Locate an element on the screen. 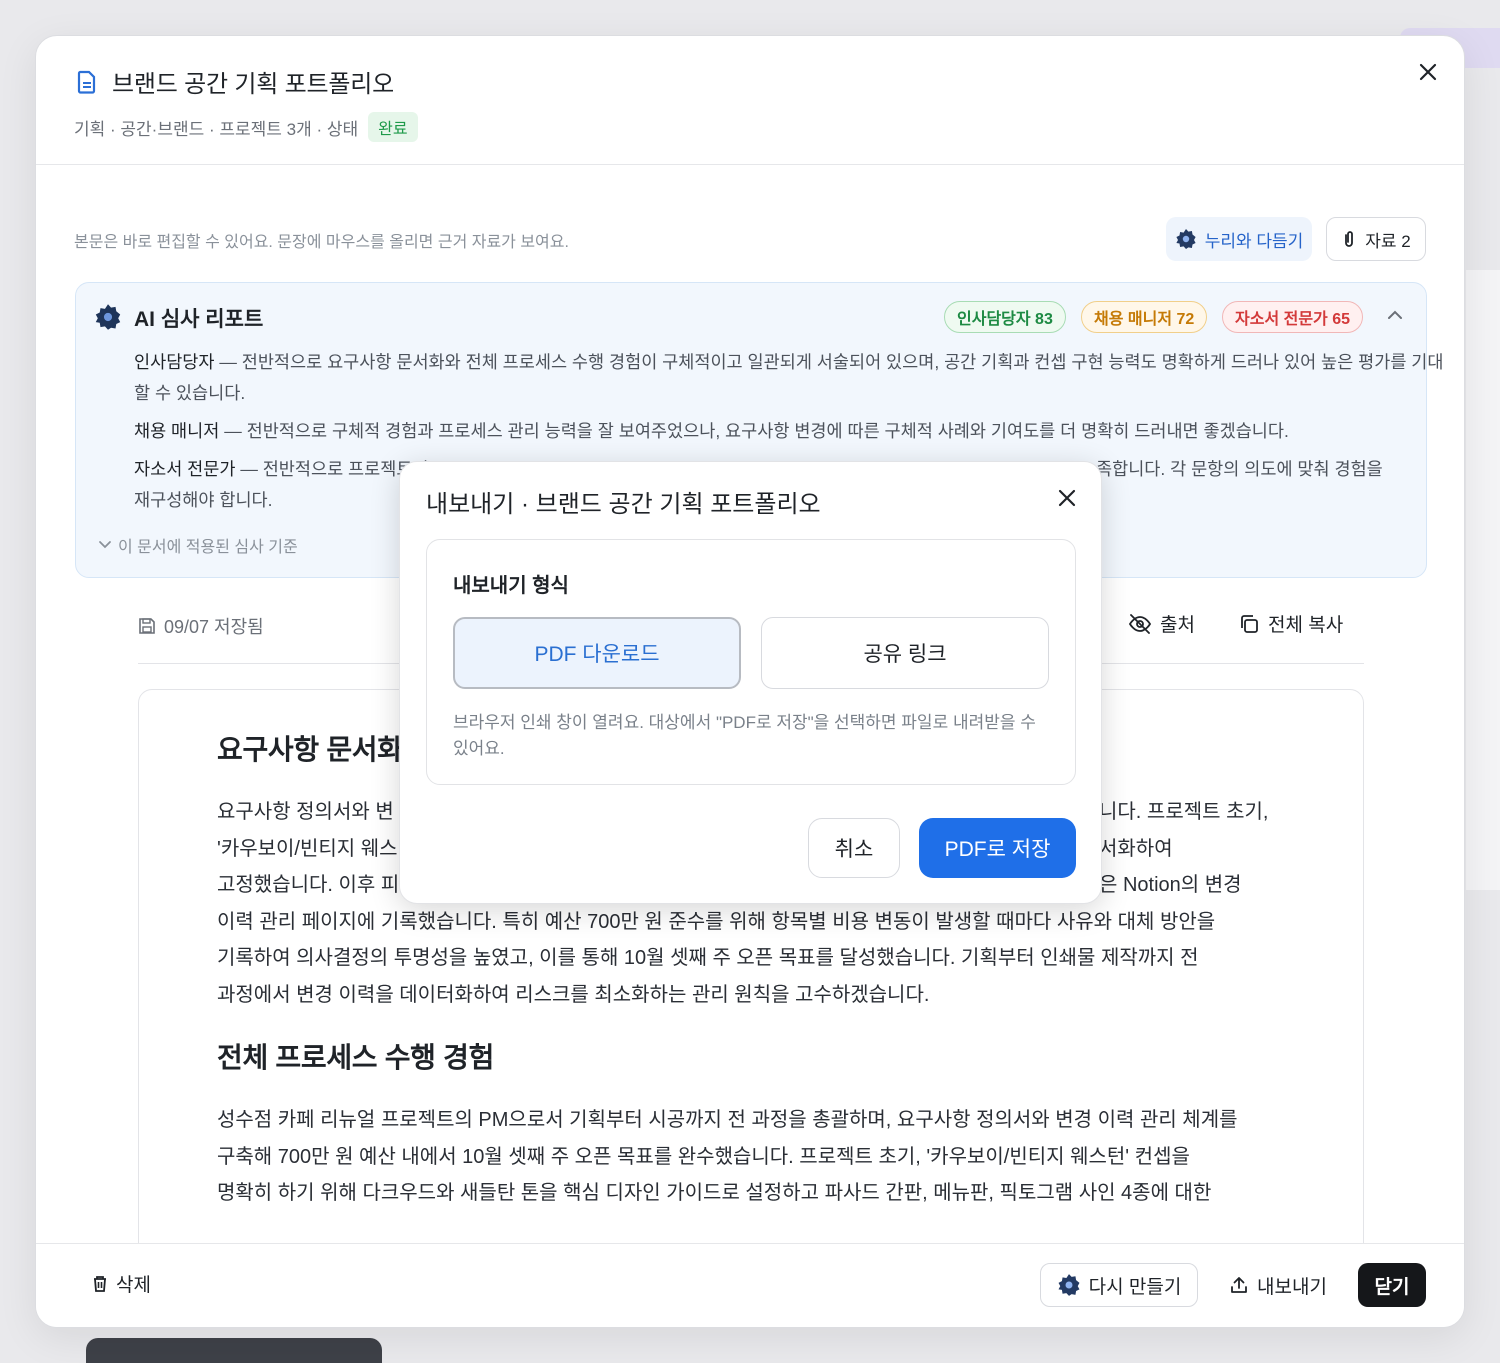  copy-icon is located at coordinates (1249, 623).